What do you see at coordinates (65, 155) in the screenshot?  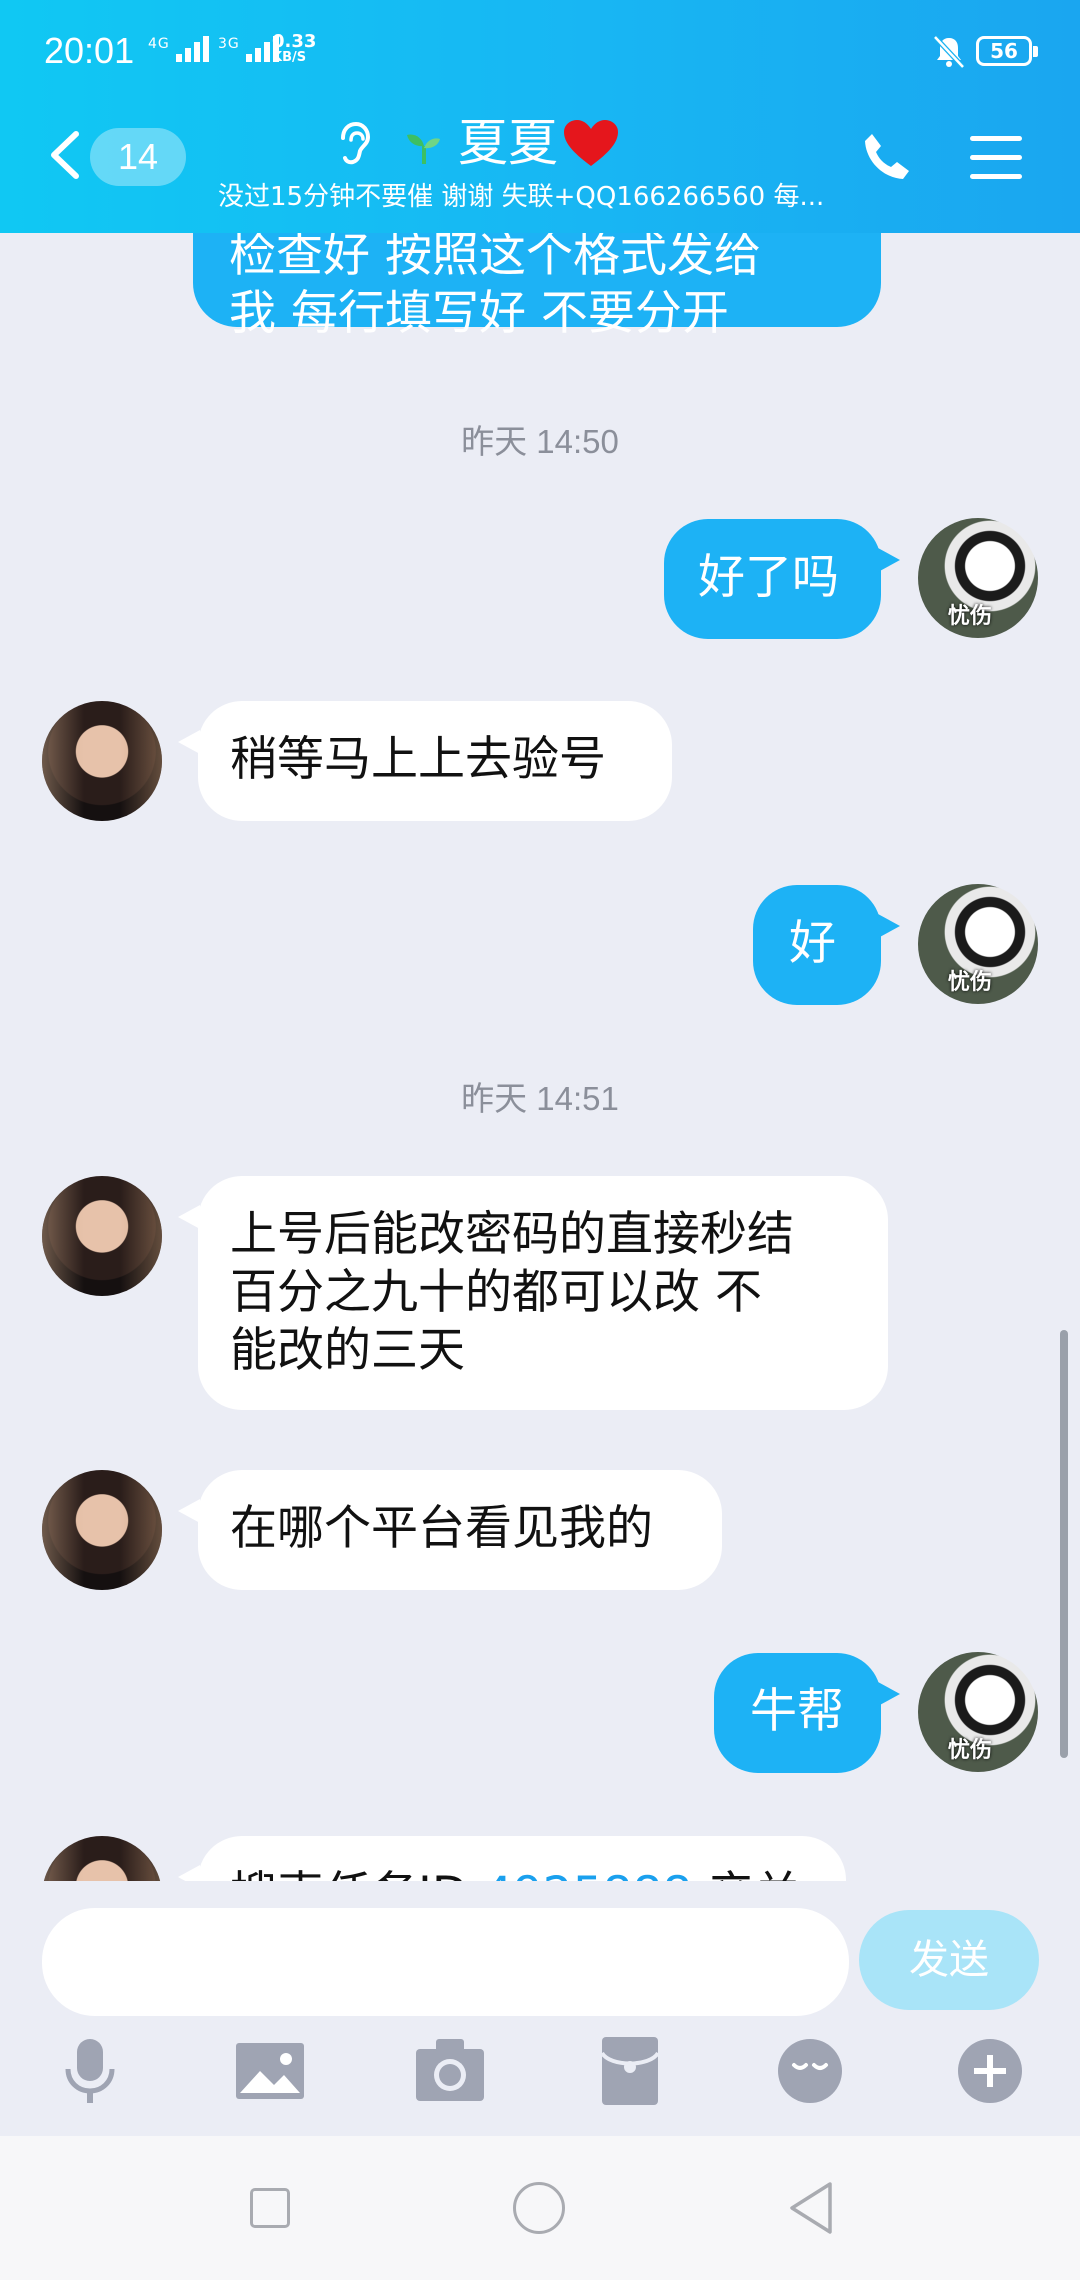 I see `back-arrow-icon` at bounding box center [65, 155].